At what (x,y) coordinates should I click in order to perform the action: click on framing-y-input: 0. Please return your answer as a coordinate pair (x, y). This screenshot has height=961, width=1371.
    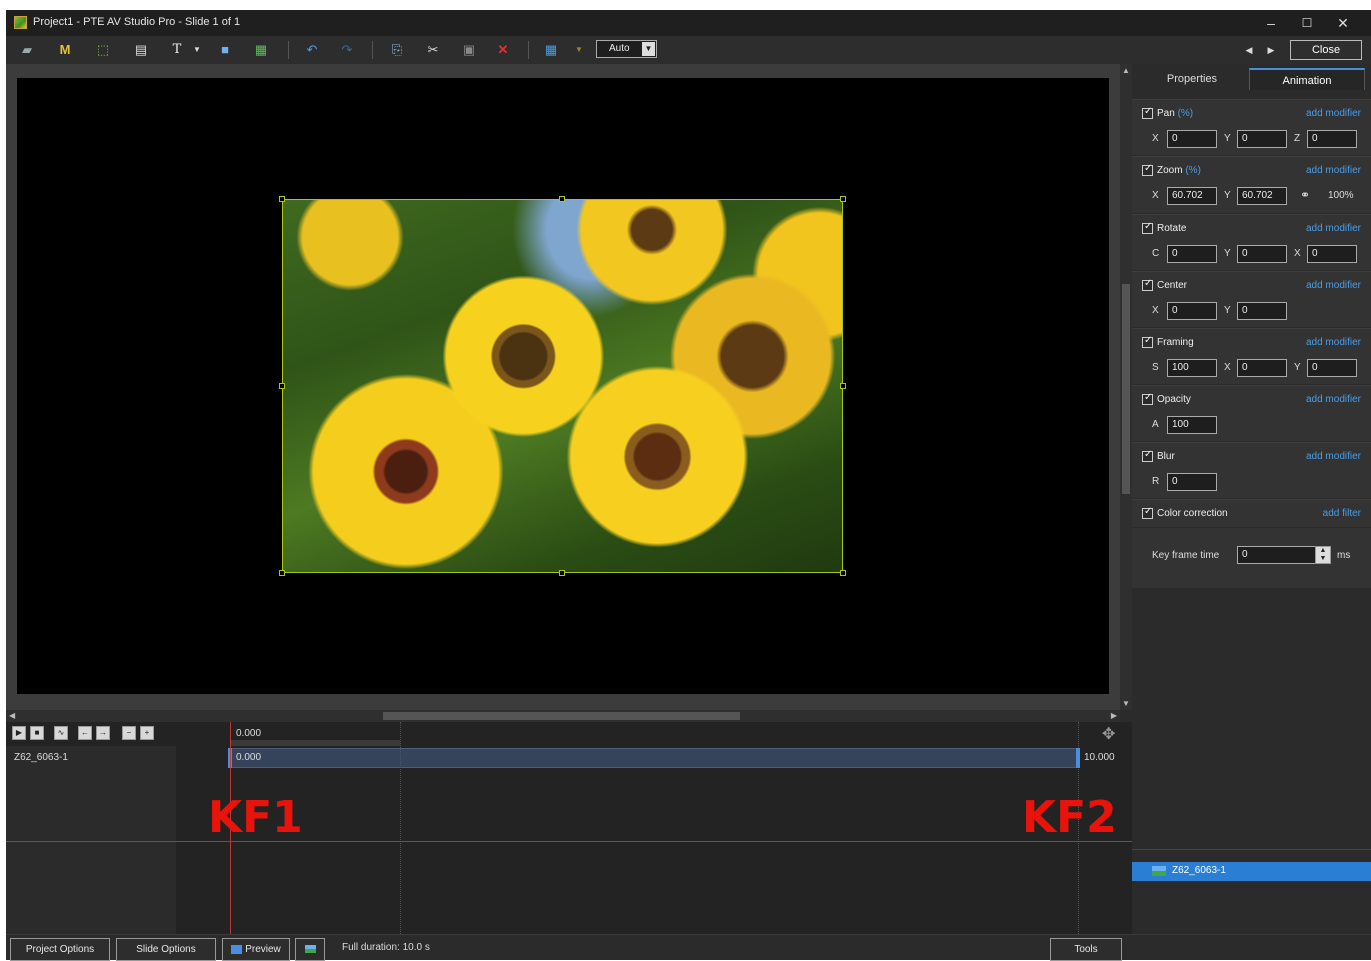
    Looking at the image, I should click on (1332, 368).